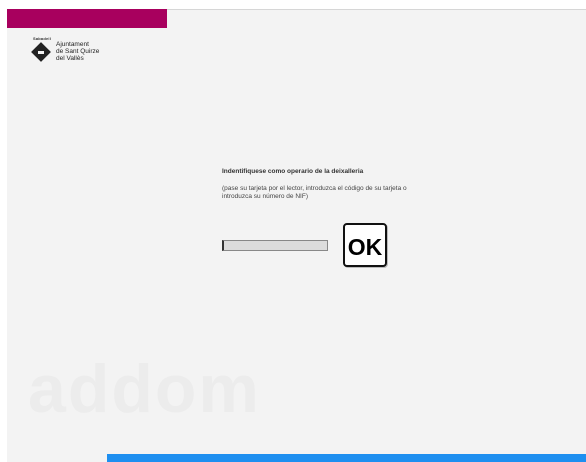 This screenshot has width=586, height=462. I want to click on logo-text: Ajuntament de Sant Quirze del Vallès, so click(78, 51).